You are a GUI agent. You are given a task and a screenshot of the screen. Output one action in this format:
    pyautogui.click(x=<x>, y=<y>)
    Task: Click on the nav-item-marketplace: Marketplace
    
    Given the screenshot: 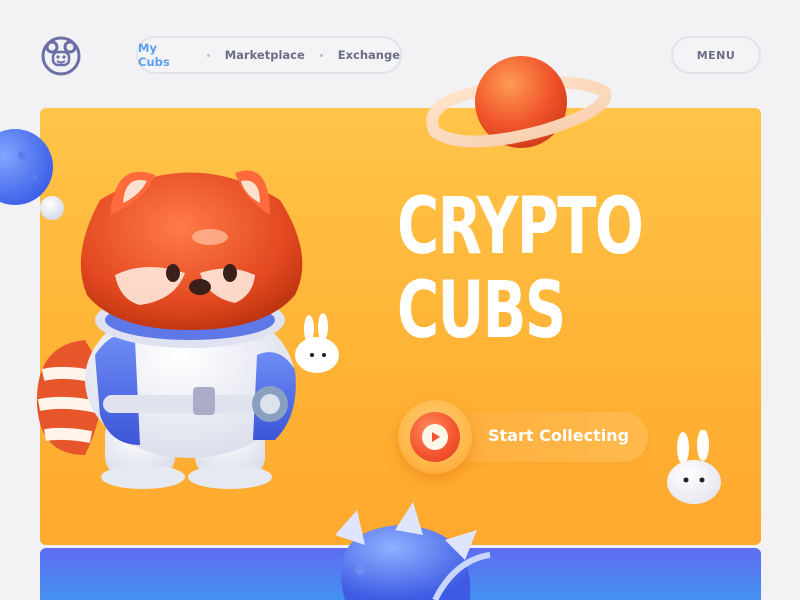 What is the action you would take?
    pyautogui.click(x=265, y=55)
    